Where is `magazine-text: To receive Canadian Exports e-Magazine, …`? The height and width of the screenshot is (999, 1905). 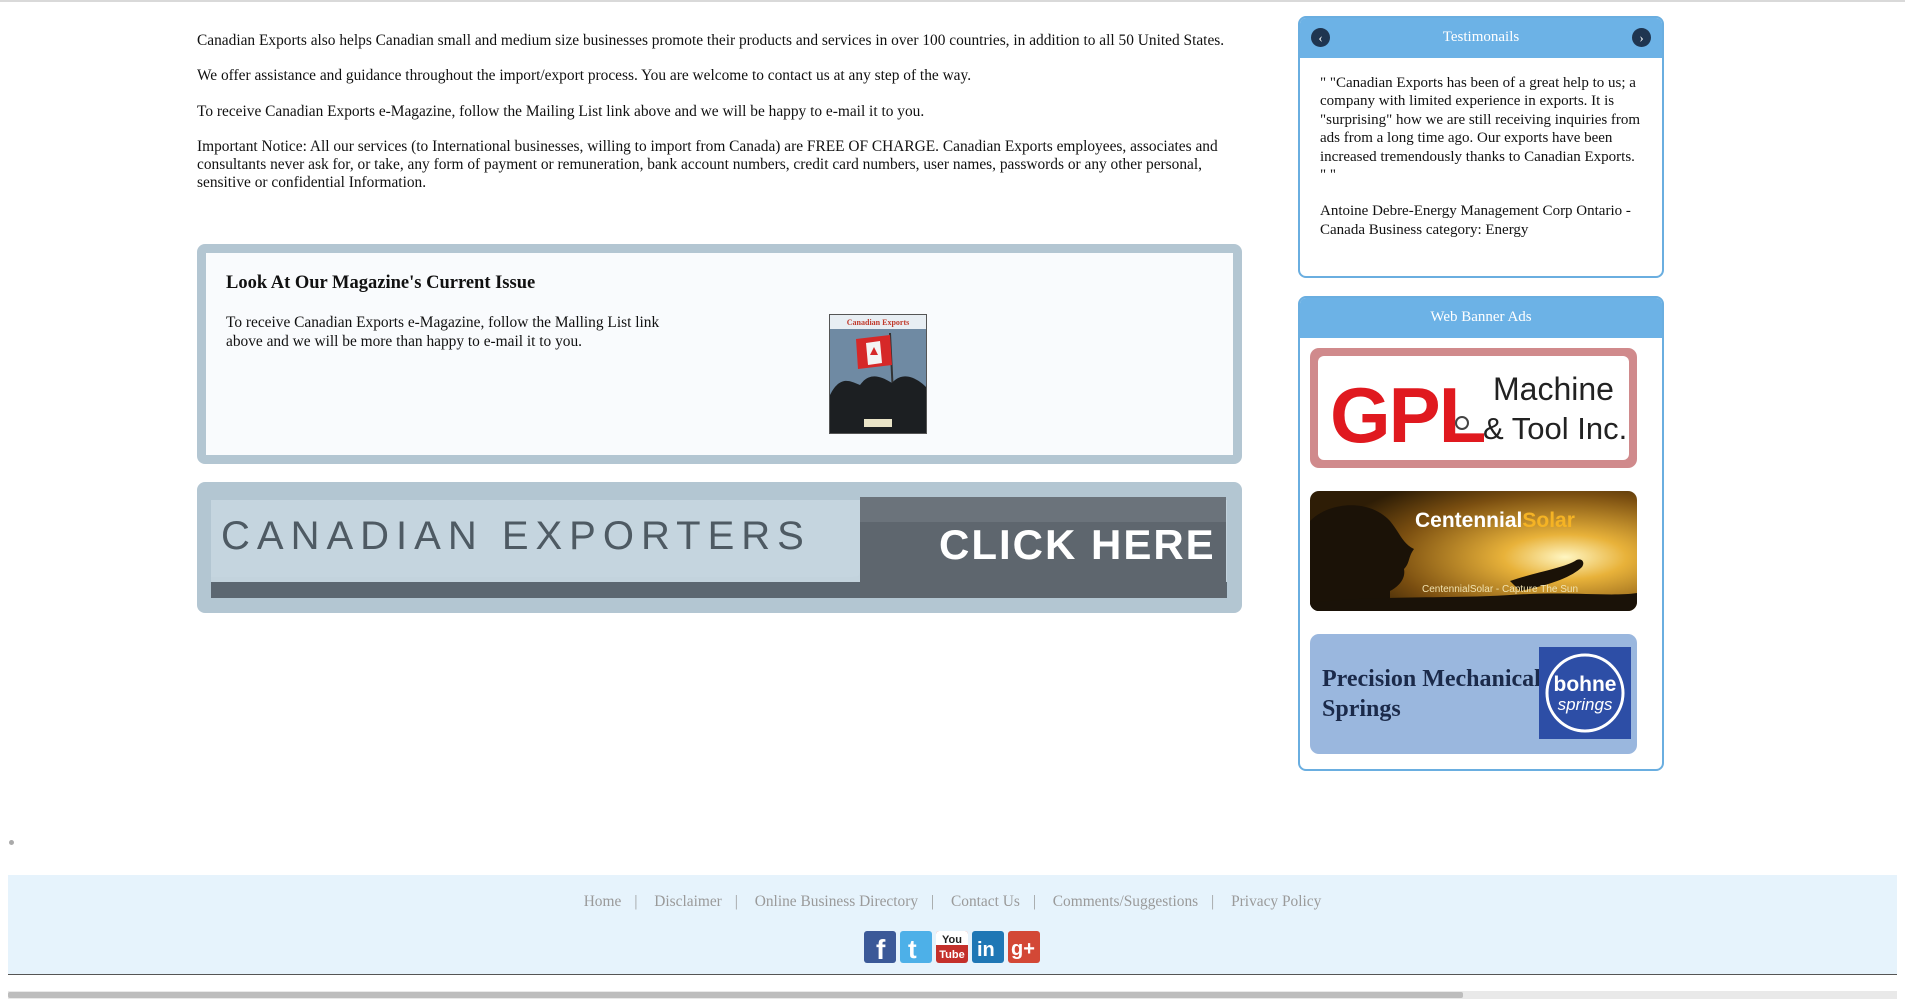 magazine-text: To receive Canadian Exports e-Magazine, … is located at coordinates (443, 332).